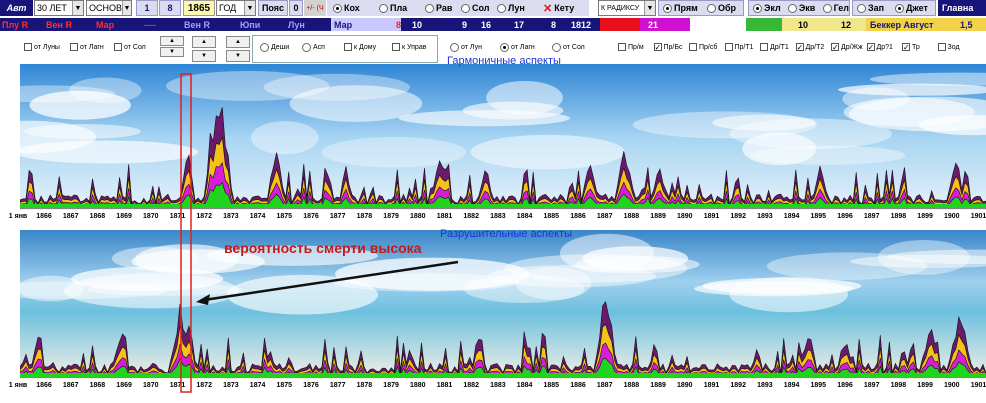 This screenshot has height=403, width=986. Describe the element at coordinates (186, 233) in the screenshot. I see `time-marker-rect` at that location.